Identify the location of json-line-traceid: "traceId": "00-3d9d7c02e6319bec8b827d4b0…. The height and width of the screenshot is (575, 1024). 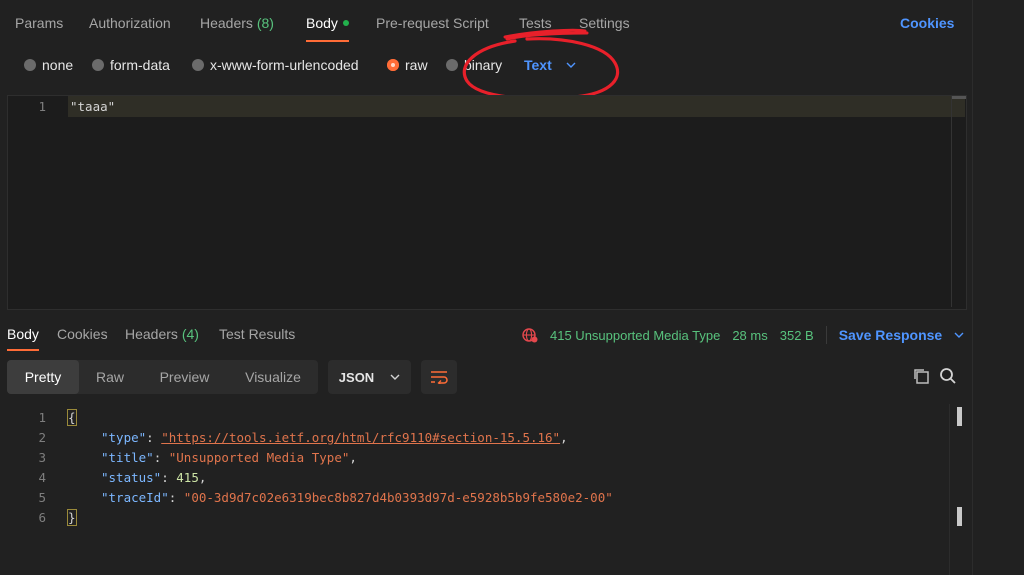
(357, 497).